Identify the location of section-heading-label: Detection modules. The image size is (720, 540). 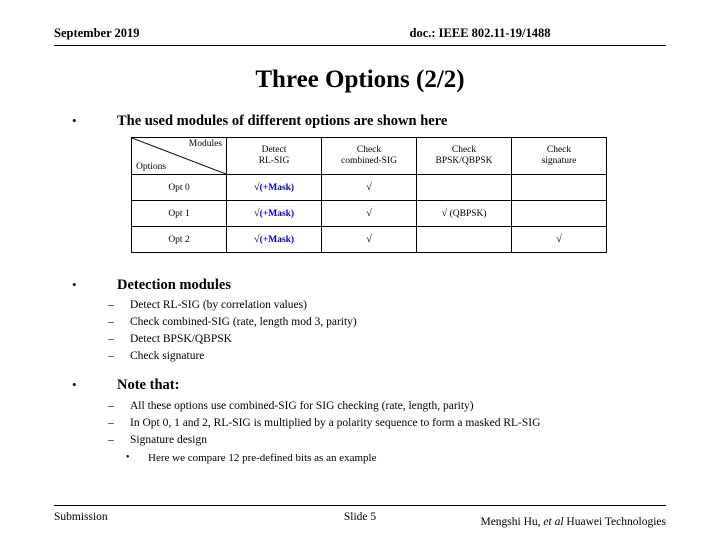
(174, 285).